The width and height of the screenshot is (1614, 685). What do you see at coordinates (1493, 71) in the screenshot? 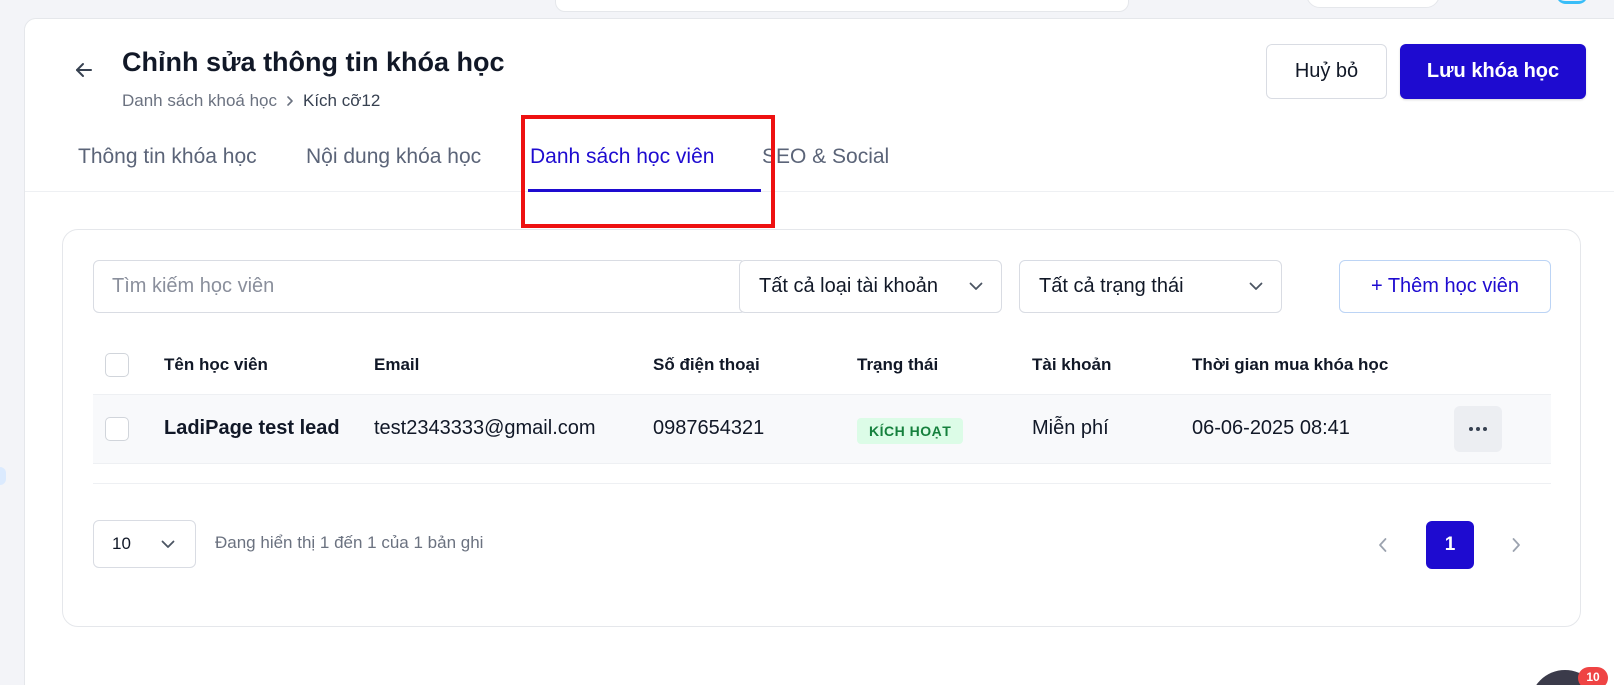
I see `save-course-button: Lưu khóa học` at bounding box center [1493, 71].